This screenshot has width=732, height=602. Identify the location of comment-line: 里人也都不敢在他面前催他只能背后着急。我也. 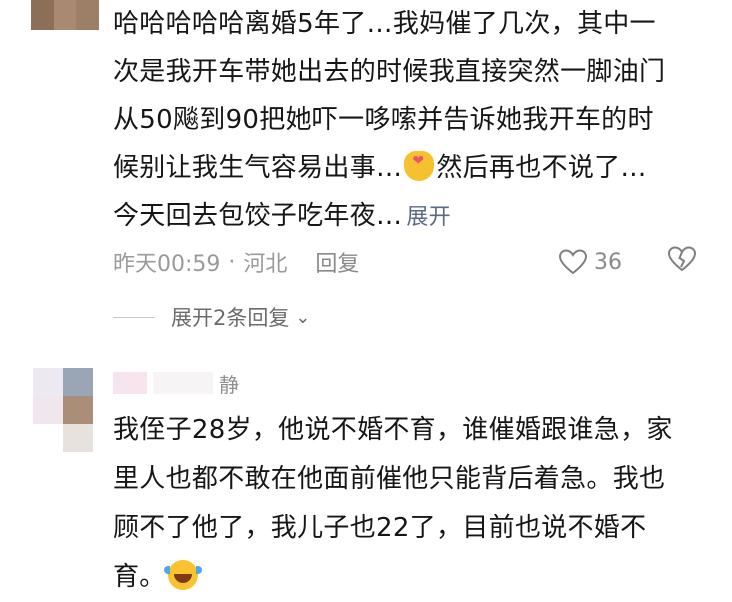
(389, 479).